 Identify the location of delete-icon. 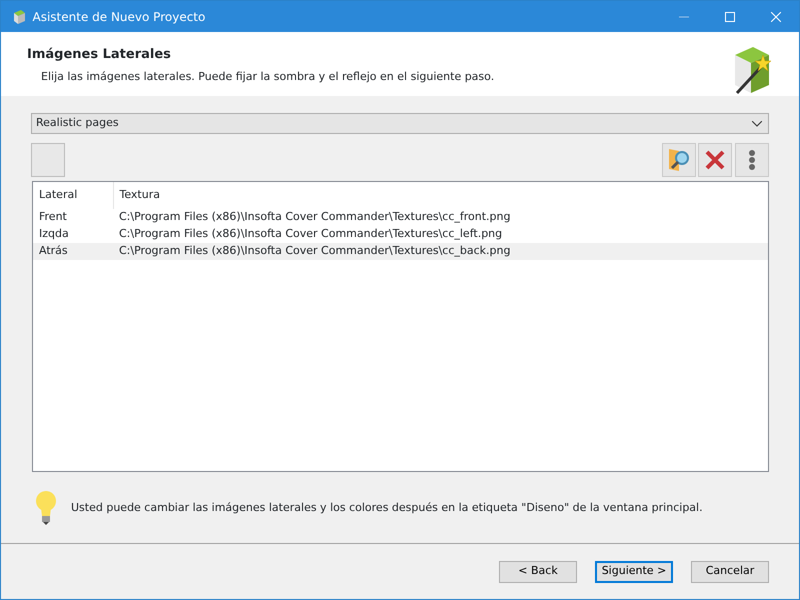
(715, 160).